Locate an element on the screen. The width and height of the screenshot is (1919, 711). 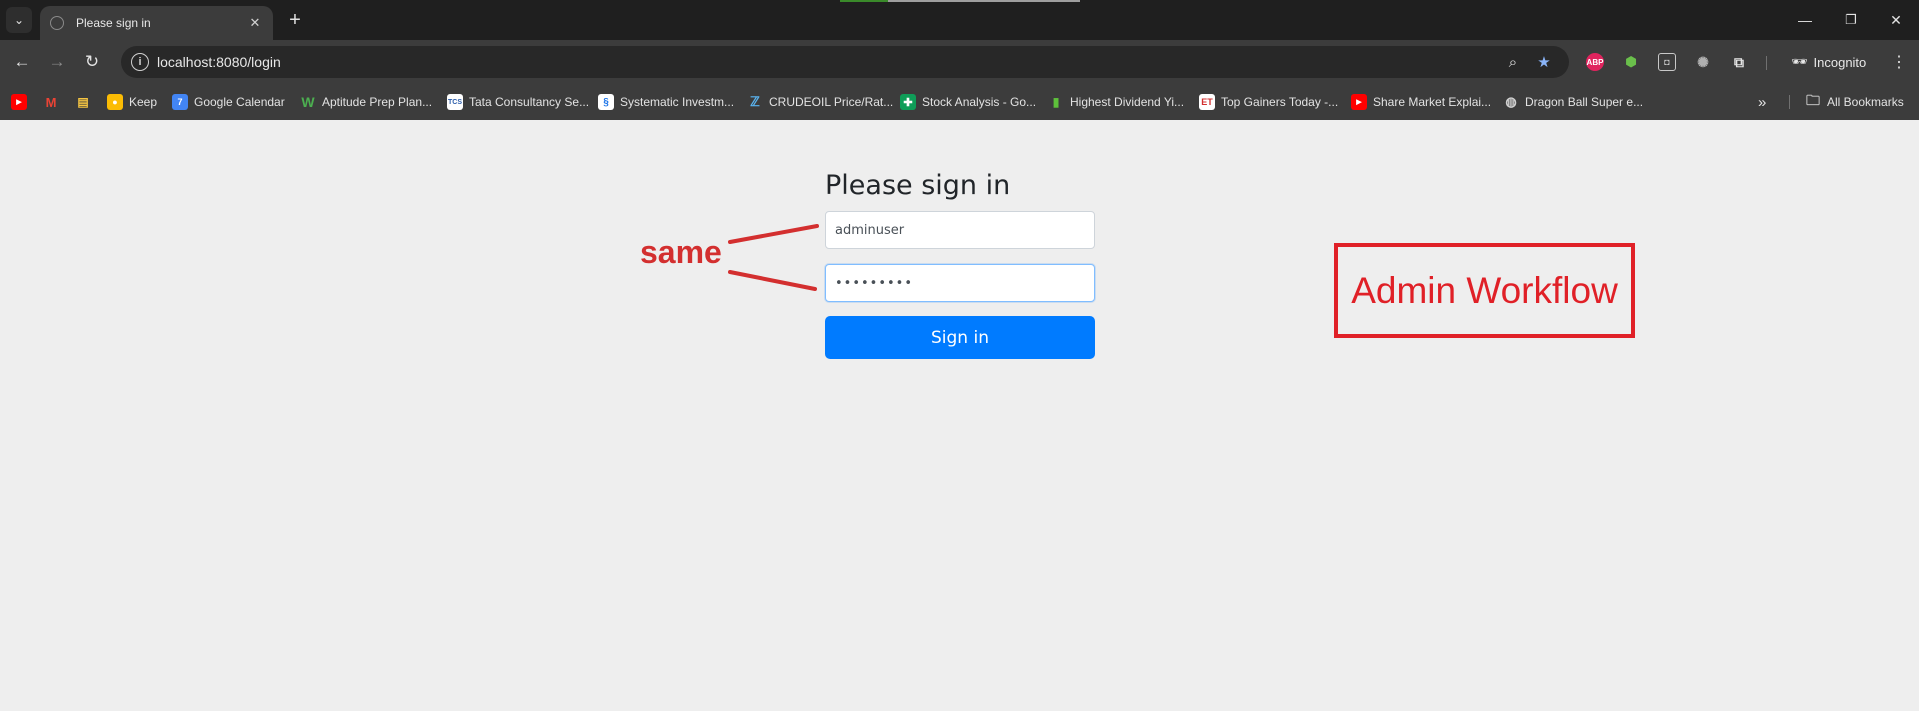
address-bar: i localhost:8080/login ⌕ ★ is located at coordinates (845, 62).